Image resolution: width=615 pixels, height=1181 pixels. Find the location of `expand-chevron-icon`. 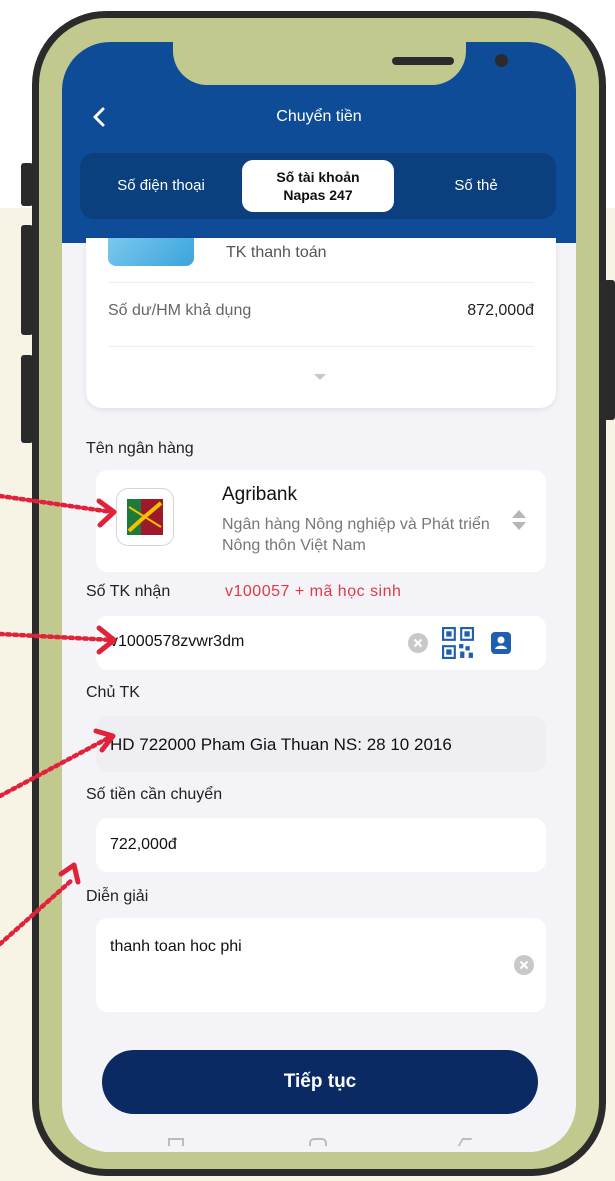

expand-chevron-icon is located at coordinates (320, 377).